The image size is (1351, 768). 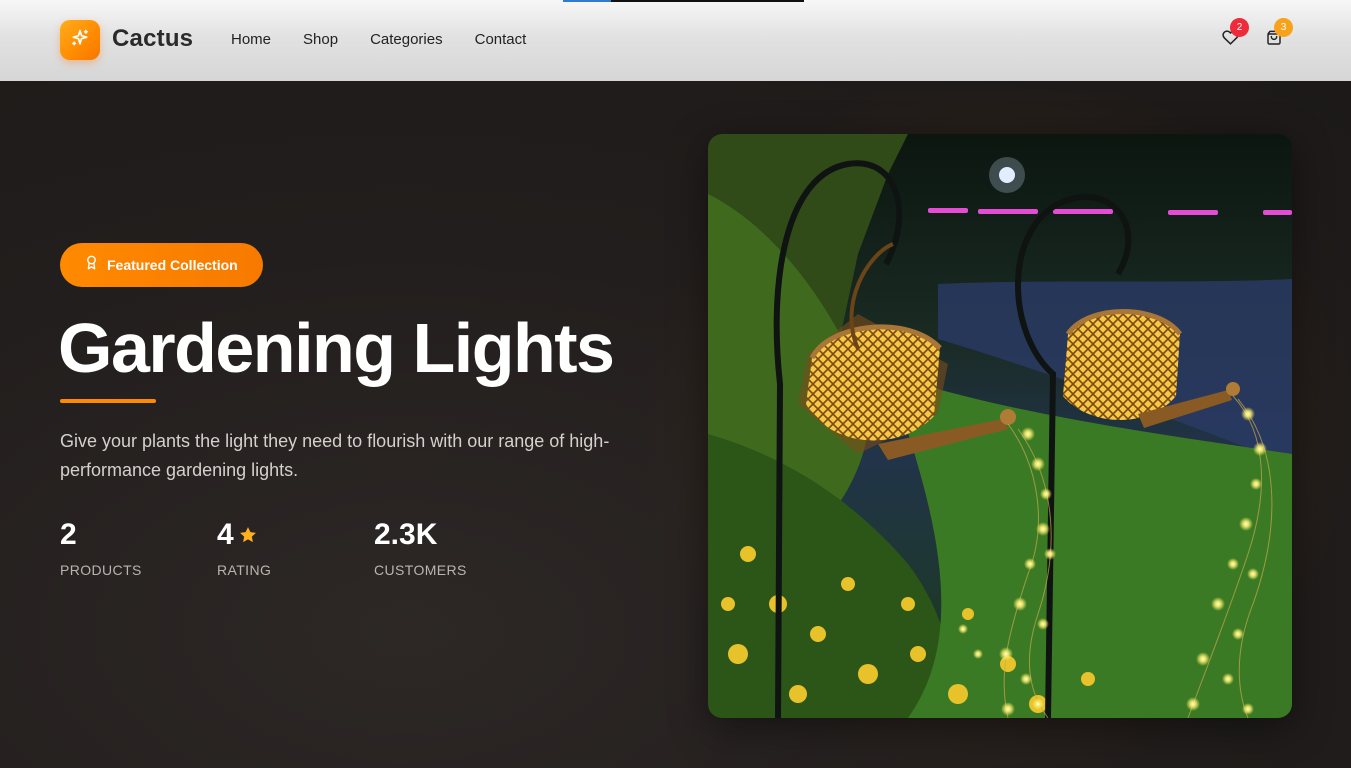 I want to click on nav-shop: Shop, so click(x=320, y=40).